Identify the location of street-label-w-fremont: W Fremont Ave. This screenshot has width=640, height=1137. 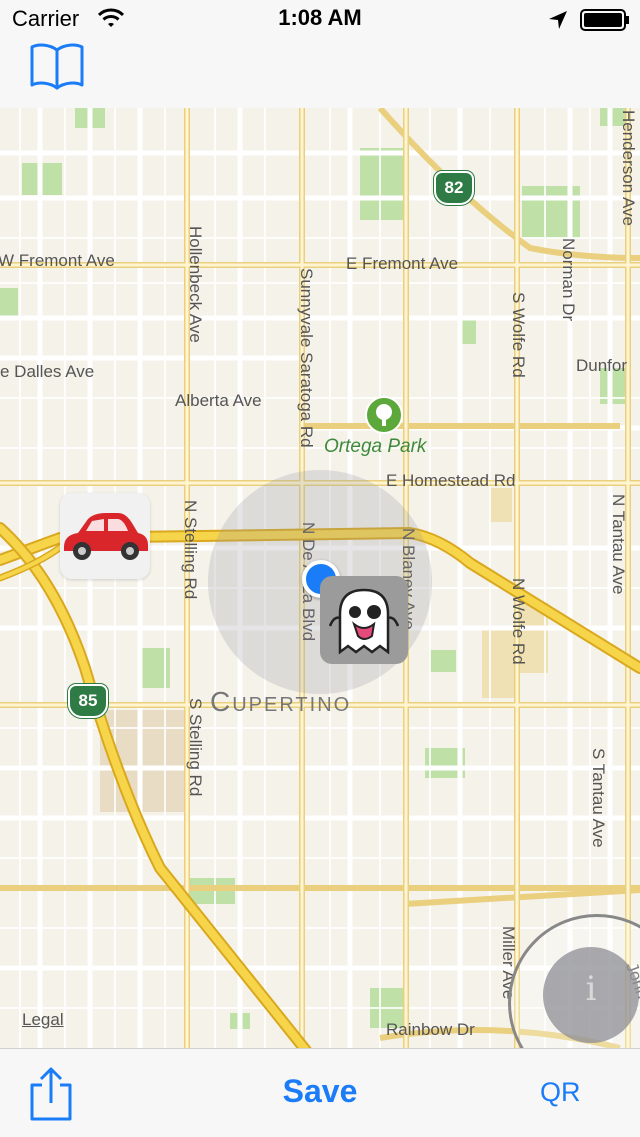
(57, 260).